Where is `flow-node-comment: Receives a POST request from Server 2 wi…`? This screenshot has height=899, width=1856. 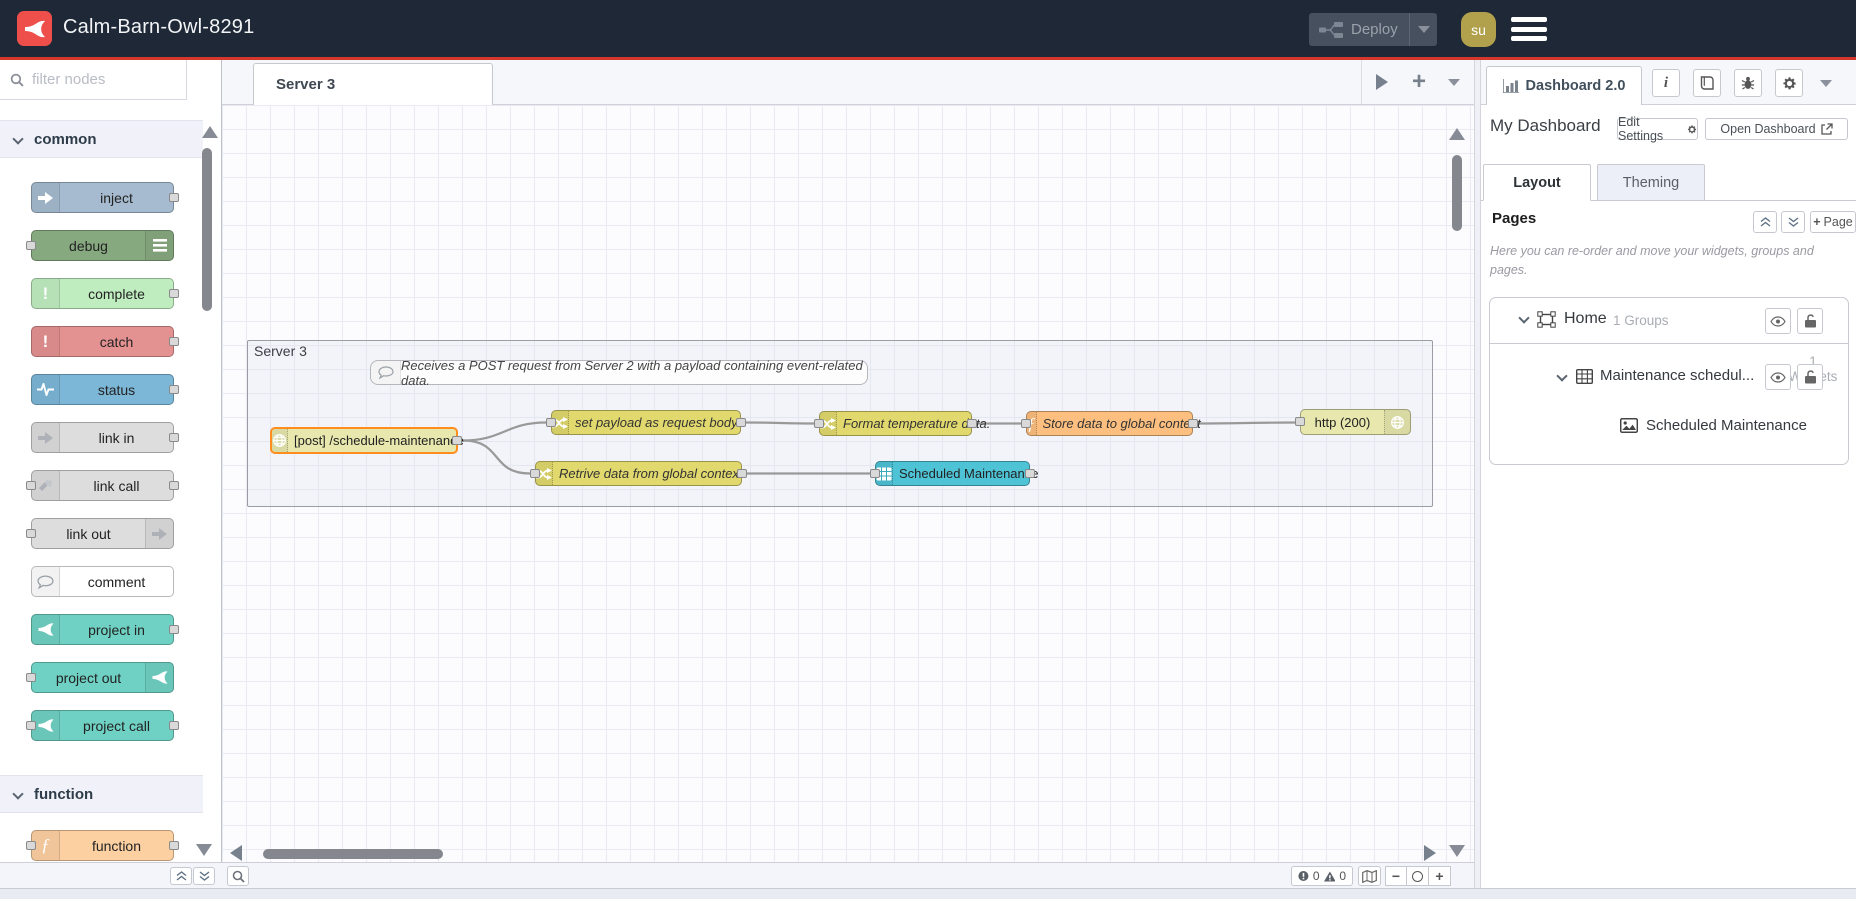
flow-node-comment: Receives a POST request from Server 2 wi… is located at coordinates (619, 373).